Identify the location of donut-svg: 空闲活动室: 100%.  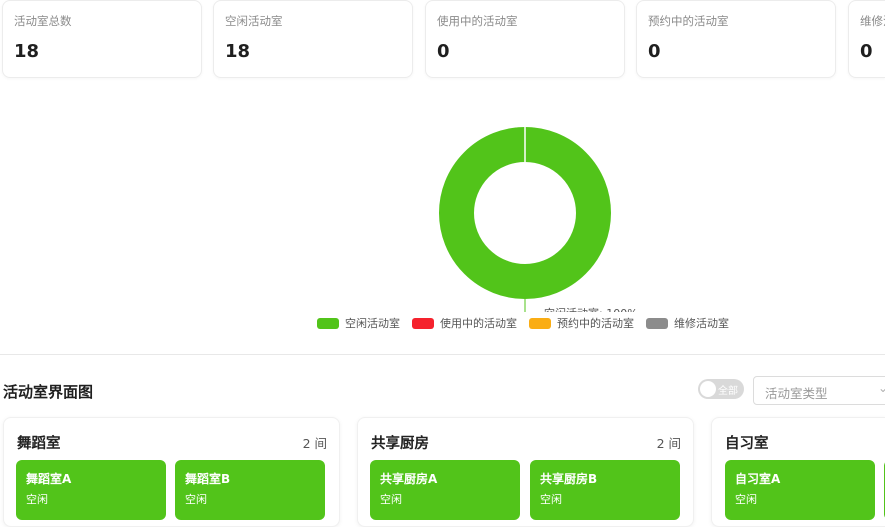
(538, 219).